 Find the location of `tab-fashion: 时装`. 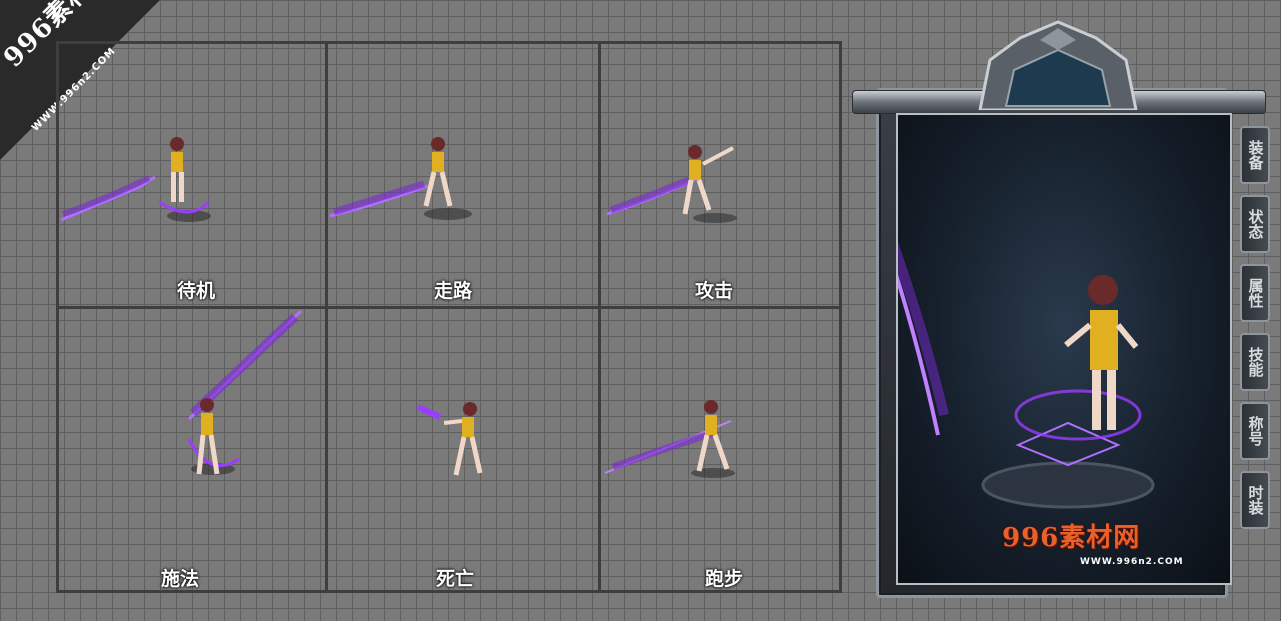

tab-fashion: 时装 is located at coordinates (1255, 500).